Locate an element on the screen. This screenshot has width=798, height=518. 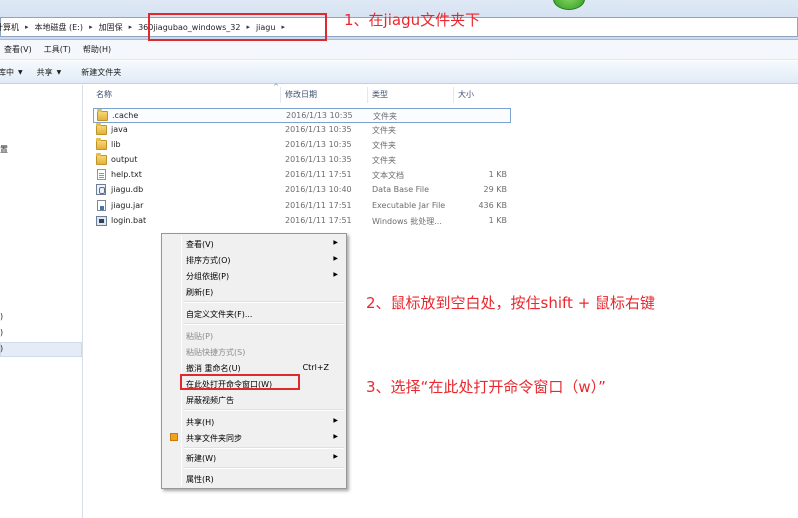
breadcrumb-jiagubao: 加固保 is located at coordinates (111, 27).